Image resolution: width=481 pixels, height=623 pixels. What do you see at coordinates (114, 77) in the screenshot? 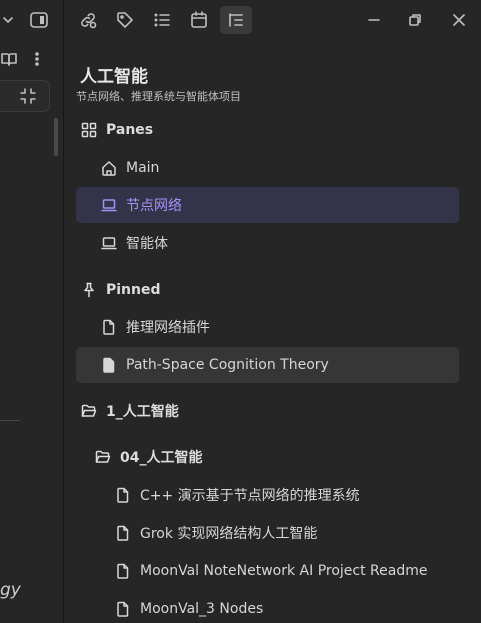
I see `panel-title: 人工智能` at bounding box center [114, 77].